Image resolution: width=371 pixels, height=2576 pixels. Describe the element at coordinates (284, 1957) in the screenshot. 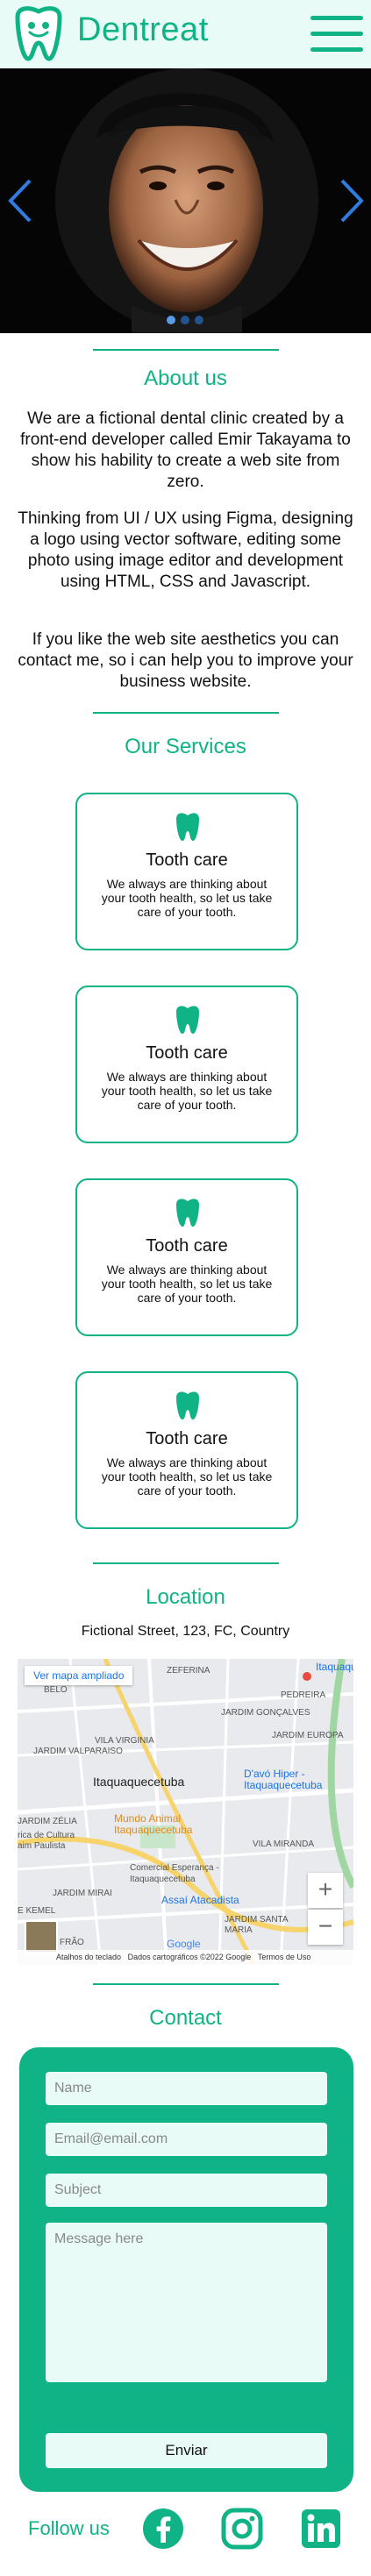

I see `terms-link: Termos de Uso` at that location.